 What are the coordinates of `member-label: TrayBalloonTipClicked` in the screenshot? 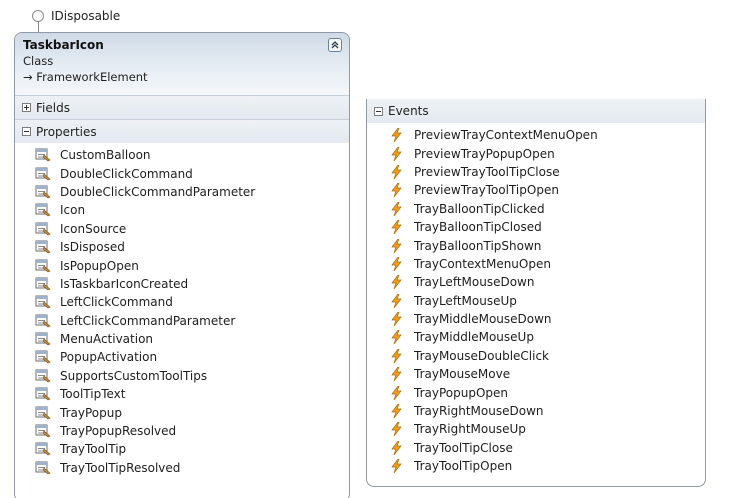 It's located at (479, 208).